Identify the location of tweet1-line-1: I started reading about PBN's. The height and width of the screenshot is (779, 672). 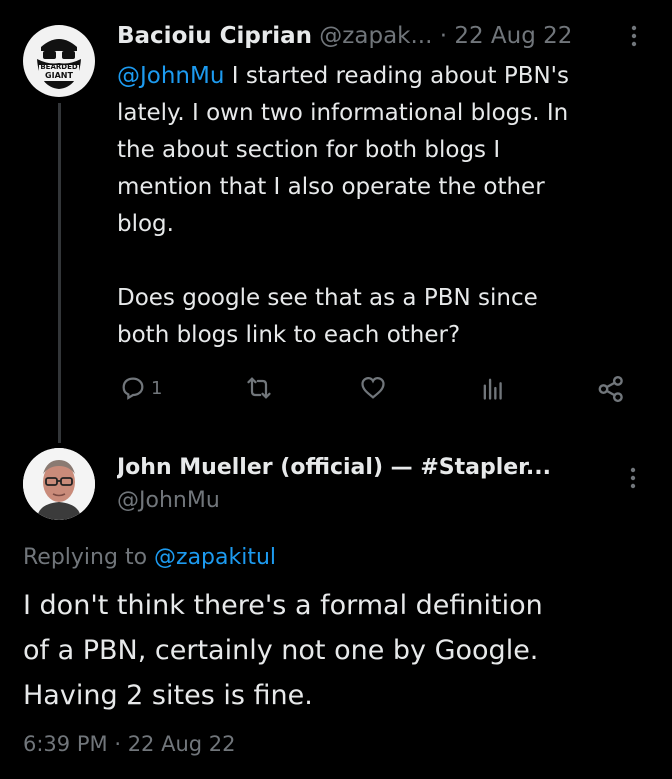
(396, 76).